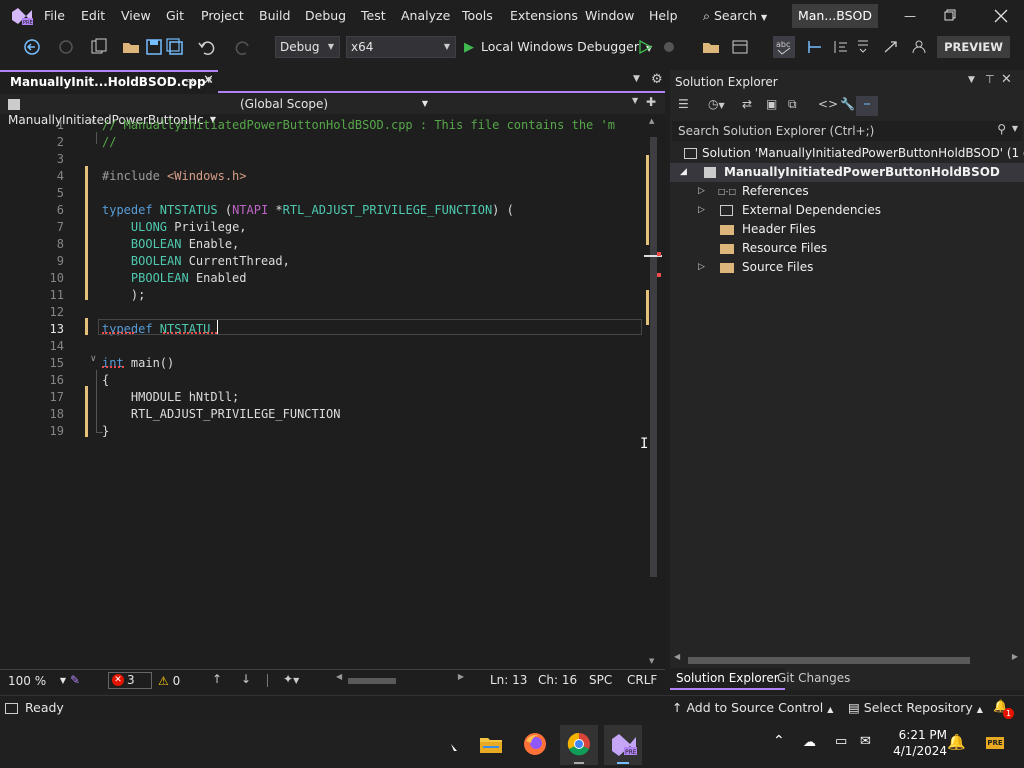 The image size is (1024, 768). What do you see at coordinates (956, 742) in the screenshot?
I see `notification-bell-icon: 🔔` at bounding box center [956, 742].